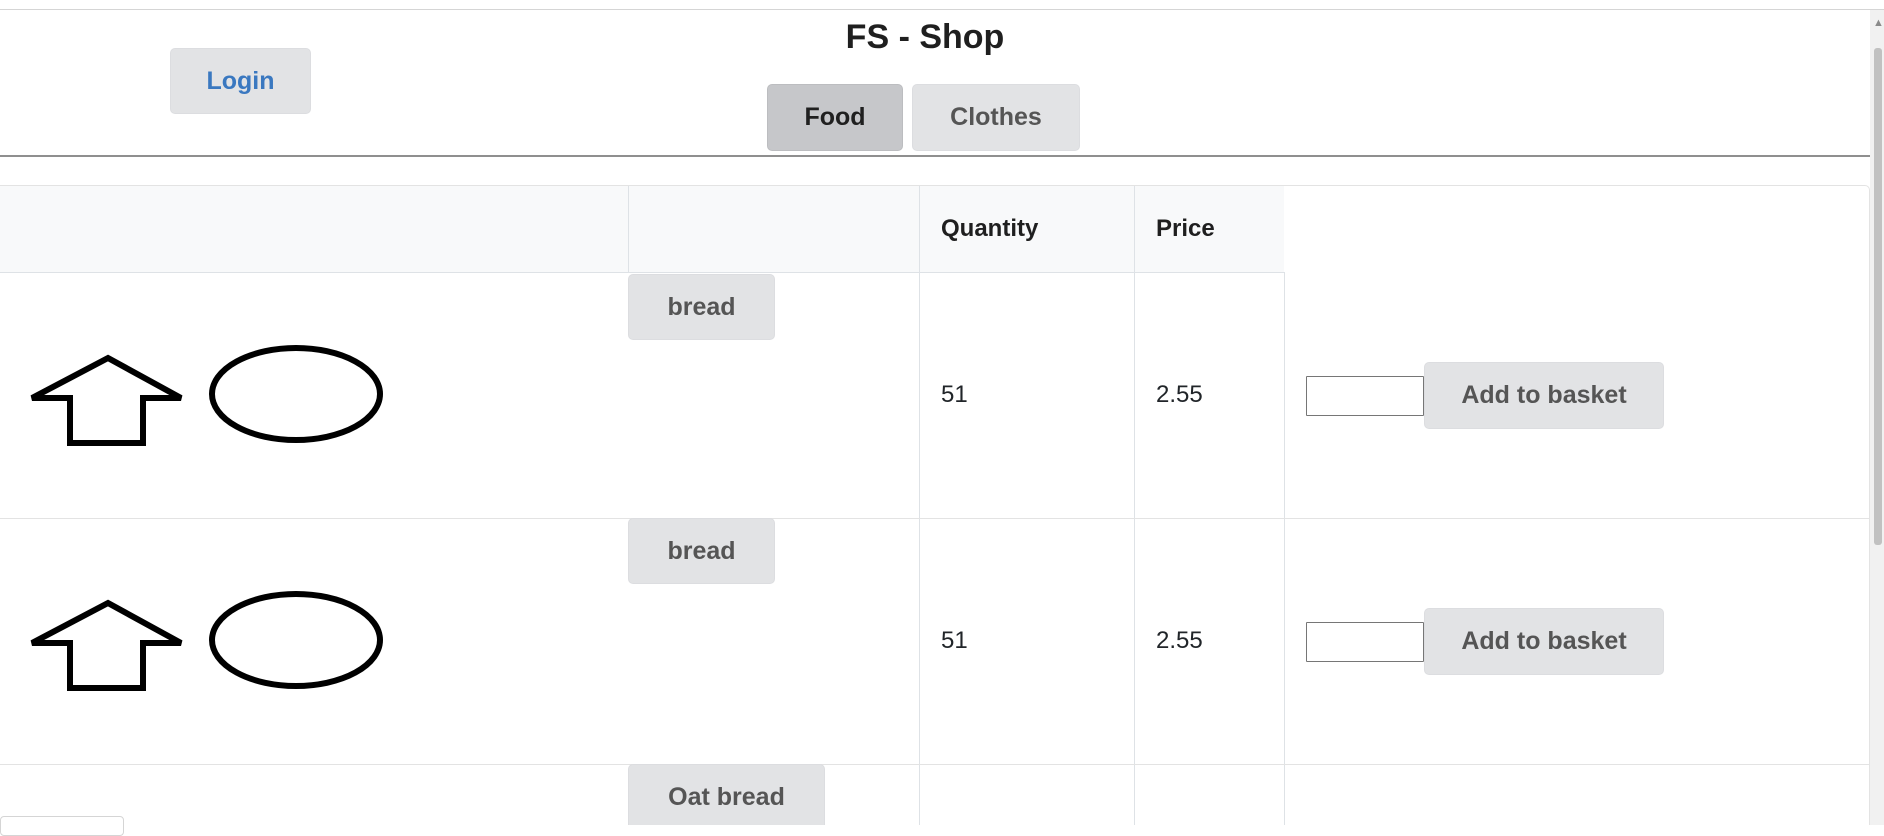 The image size is (1884, 836). I want to click on column-header-quantity: Quantity, so click(990, 228).